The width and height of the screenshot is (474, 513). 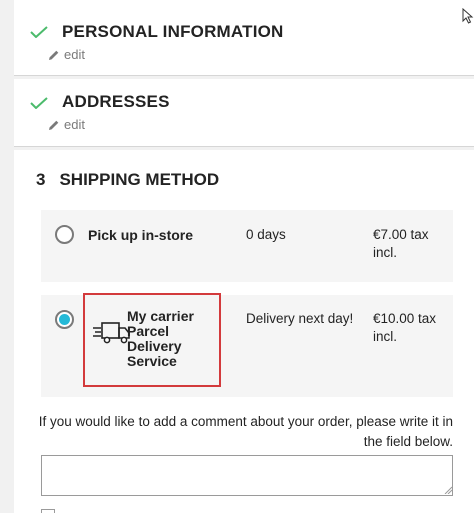 What do you see at coordinates (139, 179) in the screenshot?
I see `step-title-text: SHIPPING METHOD` at bounding box center [139, 179].